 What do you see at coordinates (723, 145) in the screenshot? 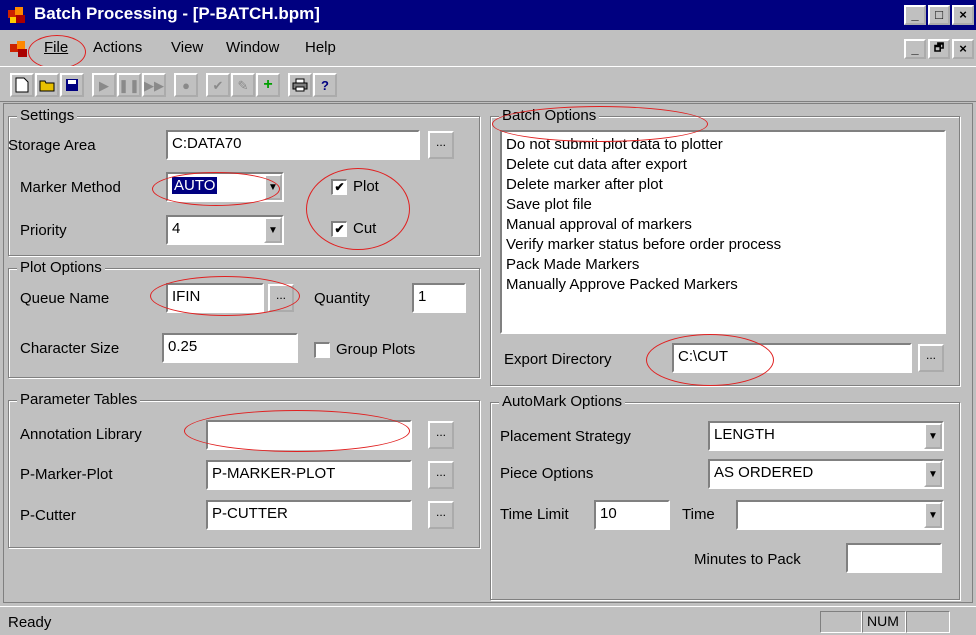
I see `list-item: Do not submit plot data to plotter` at bounding box center [723, 145].